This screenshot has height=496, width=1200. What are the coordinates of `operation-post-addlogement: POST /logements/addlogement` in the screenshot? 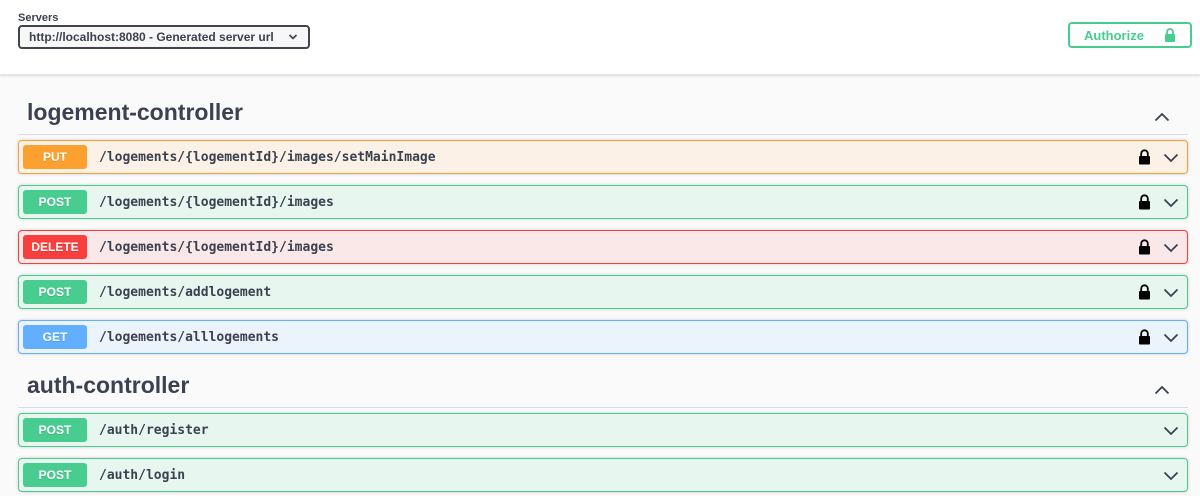 It's located at (603, 292).